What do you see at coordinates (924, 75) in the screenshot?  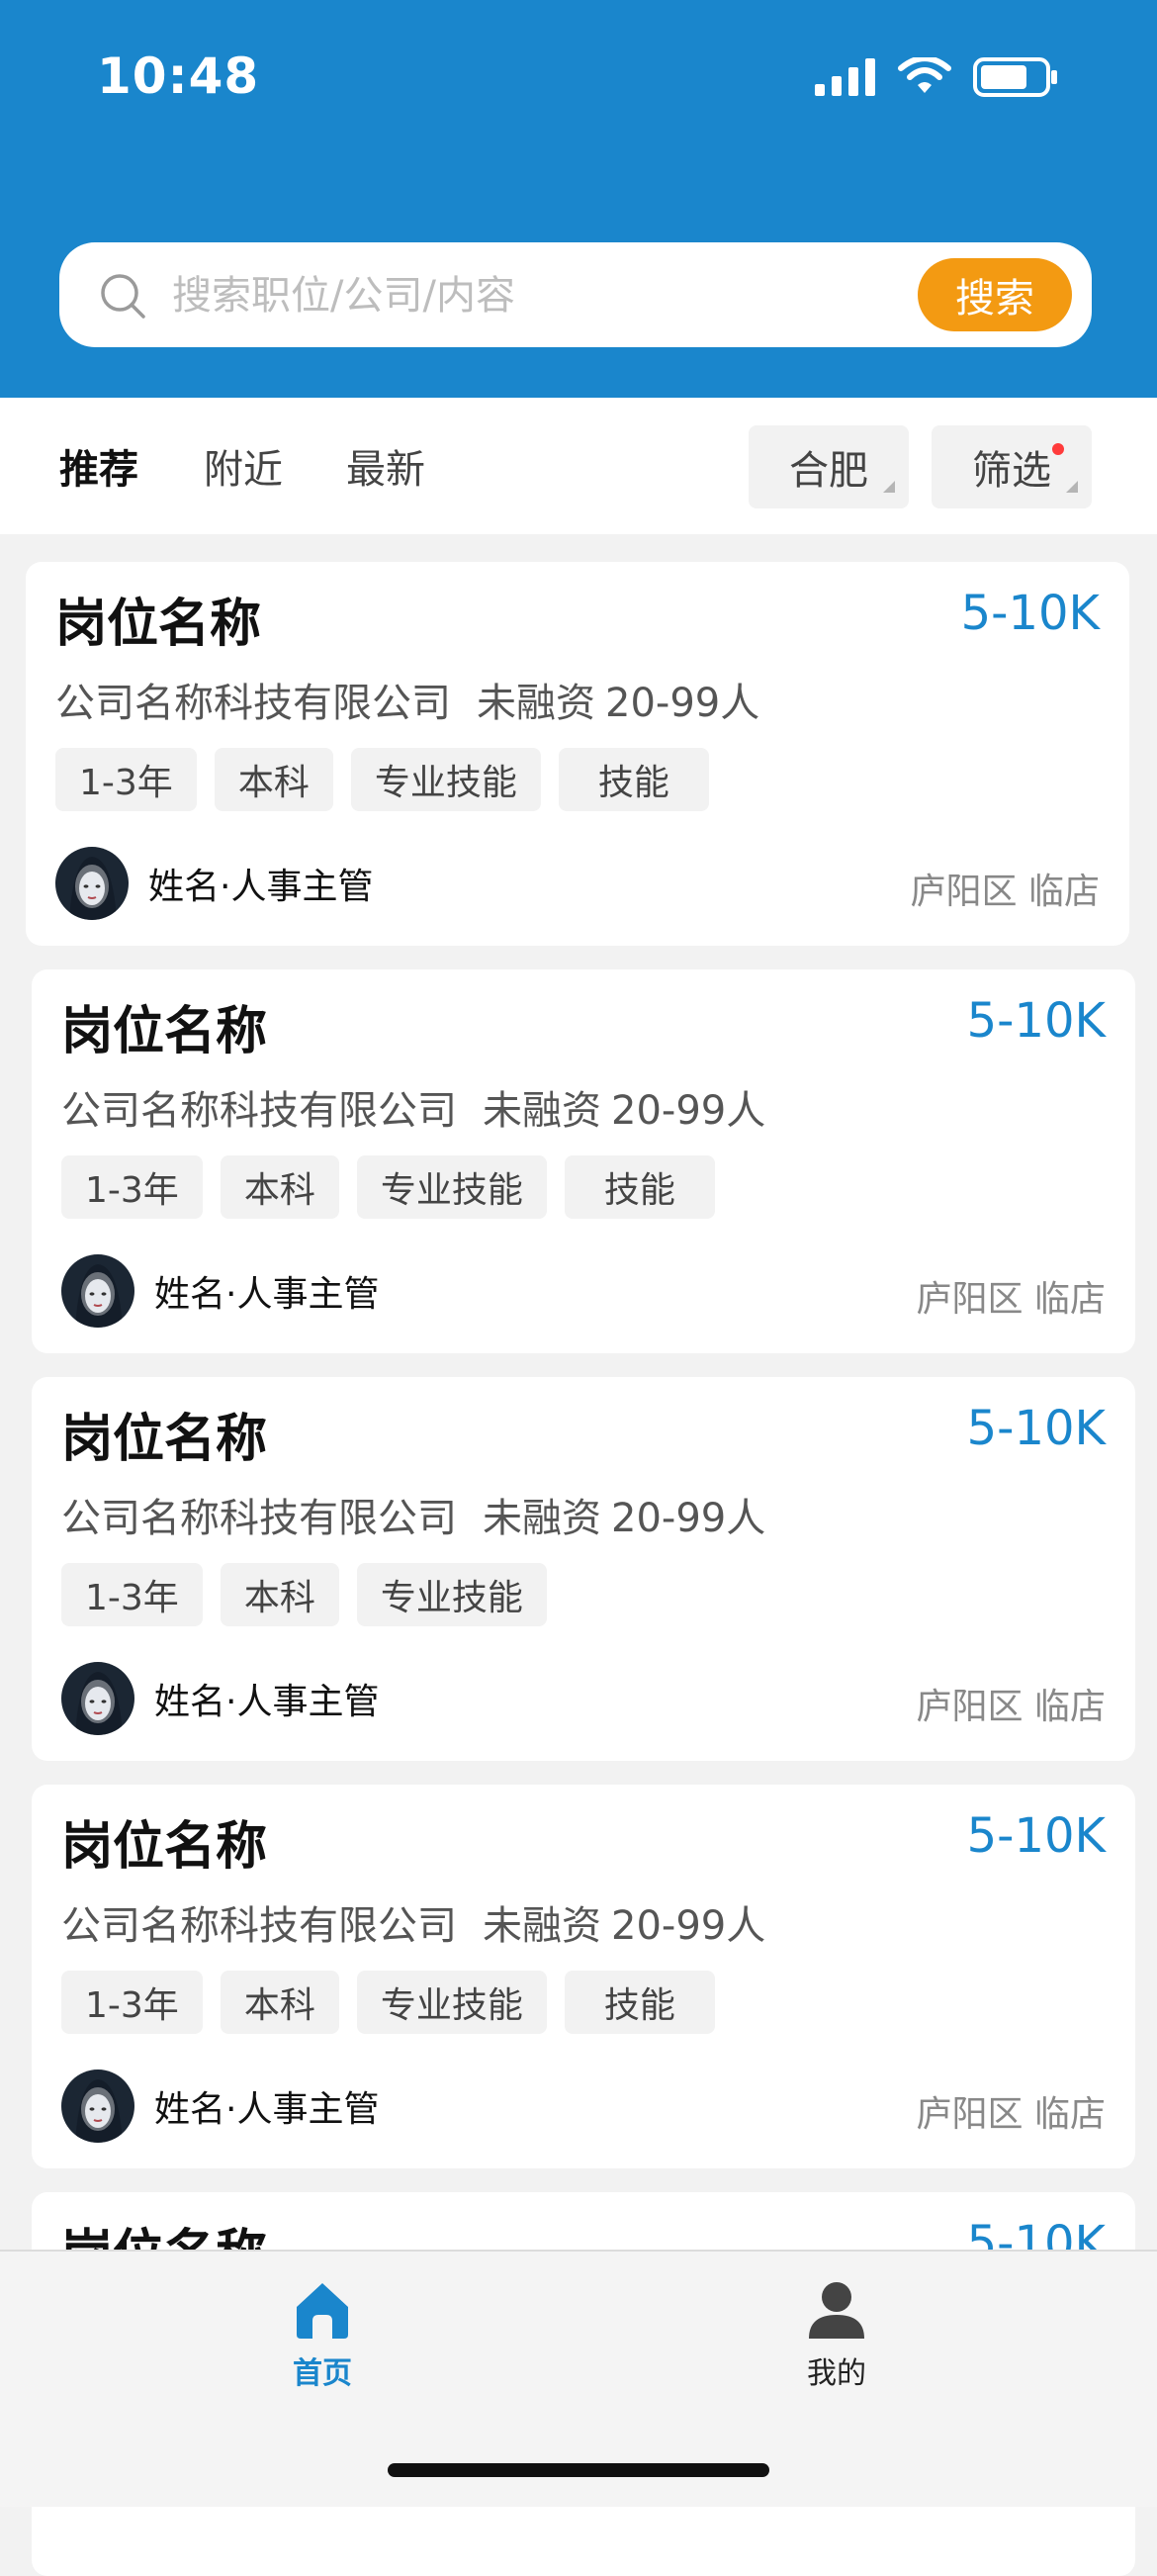 I see `wifi-icon` at bounding box center [924, 75].